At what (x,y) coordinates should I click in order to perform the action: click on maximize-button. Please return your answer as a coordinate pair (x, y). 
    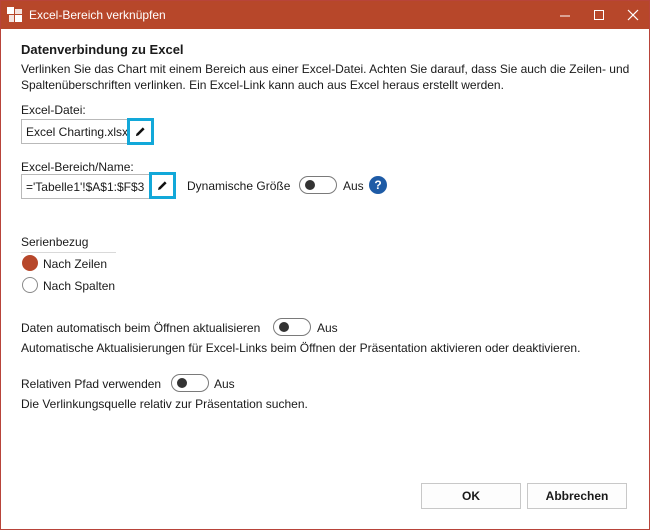
    Looking at the image, I should click on (599, 15).